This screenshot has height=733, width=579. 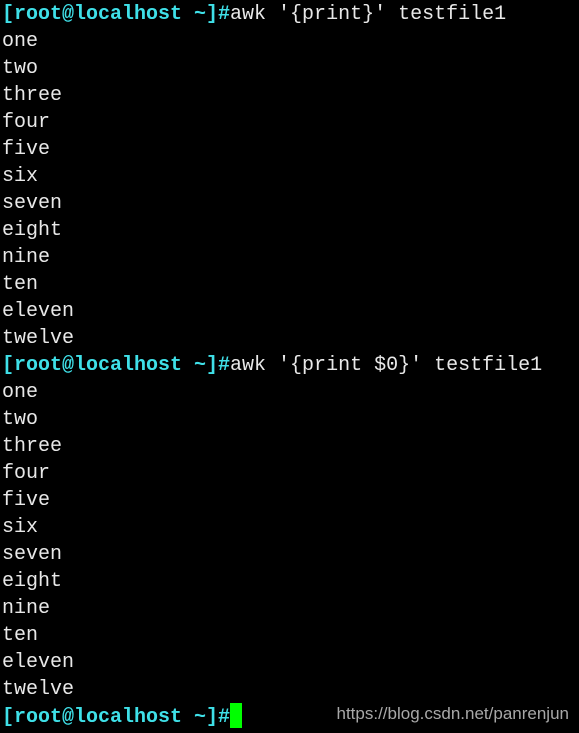 What do you see at coordinates (386, 365) in the screenshot?
I see `command-text: awk '{print $0}' testfile1` at bounding box center [386, 365].